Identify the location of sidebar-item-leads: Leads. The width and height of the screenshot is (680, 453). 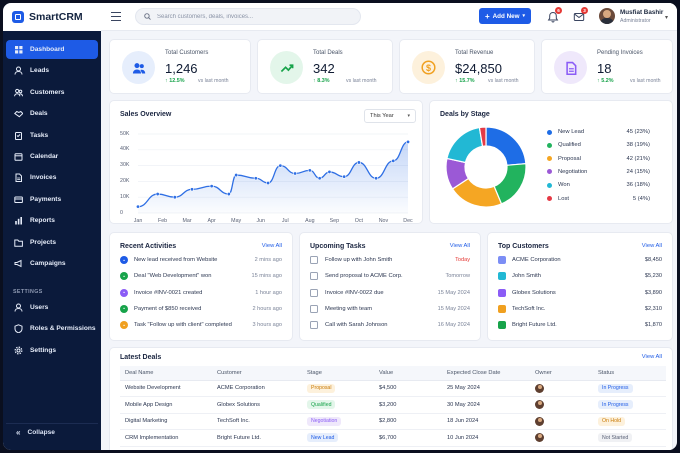
(52, 70).